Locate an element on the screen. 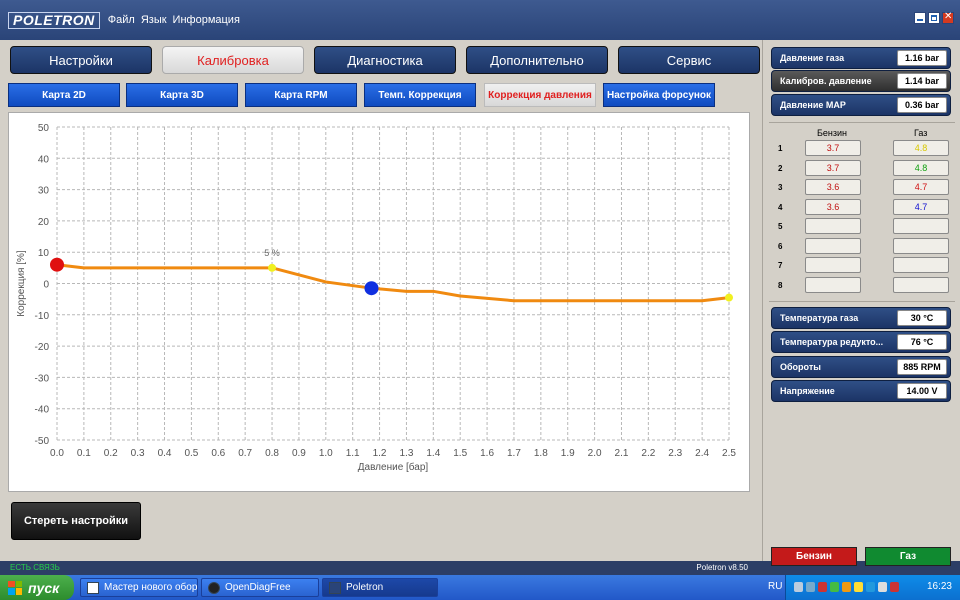  task-label: OpenDiagFree is located at coordinates (258, 587).